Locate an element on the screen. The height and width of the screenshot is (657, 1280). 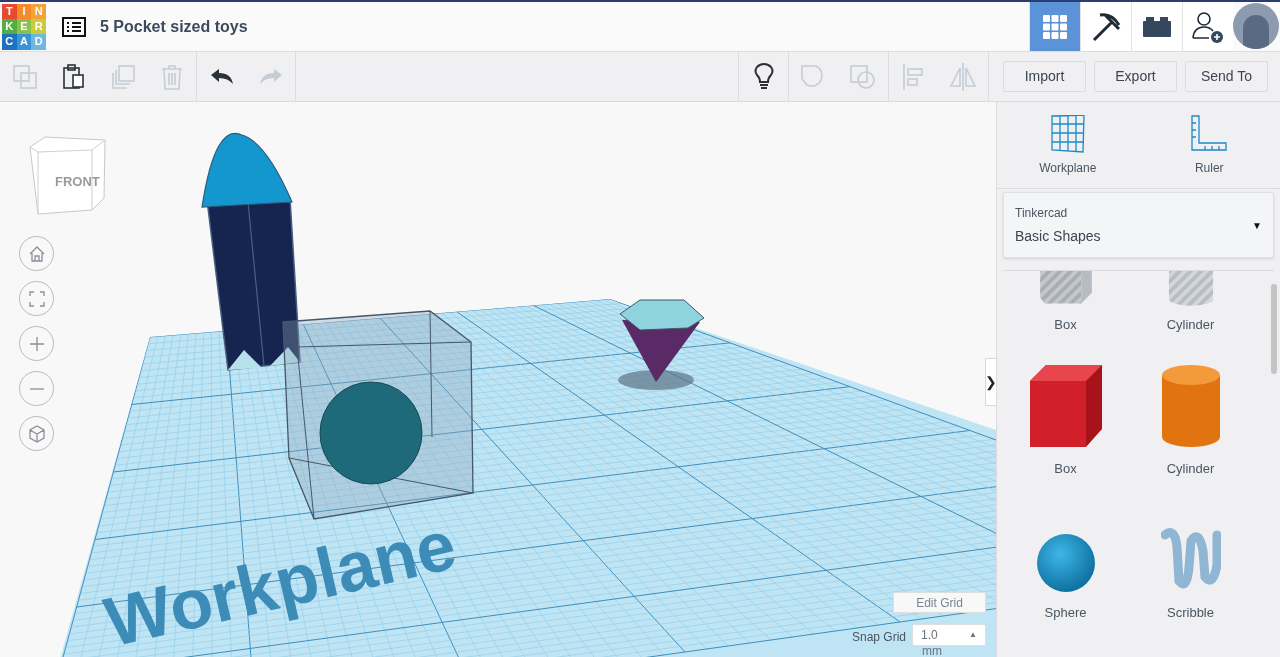
box-icon is located at coordinates (1065, 405).